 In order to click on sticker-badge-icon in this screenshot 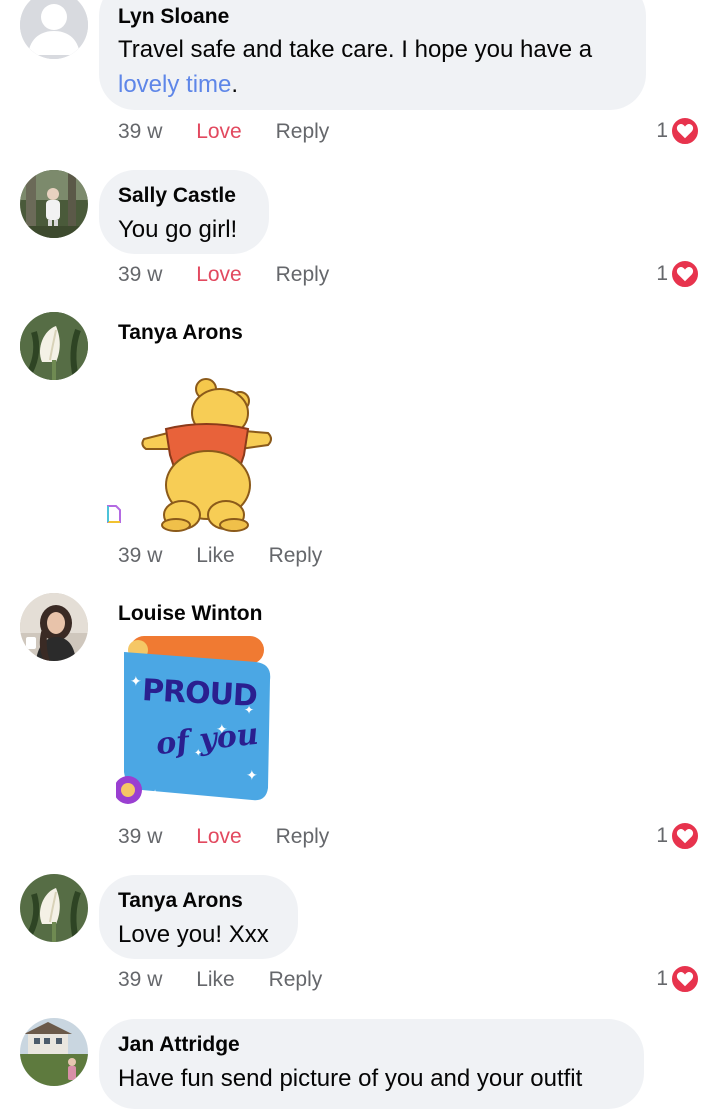, I will do `click(114, 514)`.